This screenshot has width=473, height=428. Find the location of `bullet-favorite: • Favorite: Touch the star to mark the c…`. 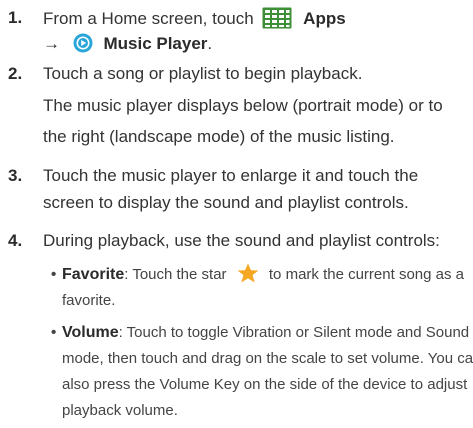

bullet-favorite: • Favorite: Touch the star to mark the c… is located at coordinates (261, 288).